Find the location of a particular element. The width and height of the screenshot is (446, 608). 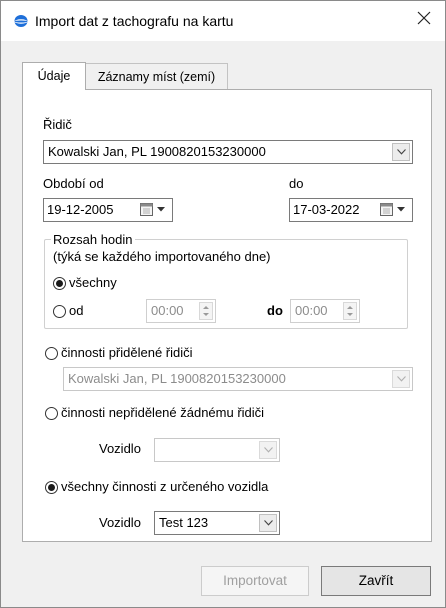

title-bar: Import dat z tachografu na kartu is located at coordinates (223, 21).